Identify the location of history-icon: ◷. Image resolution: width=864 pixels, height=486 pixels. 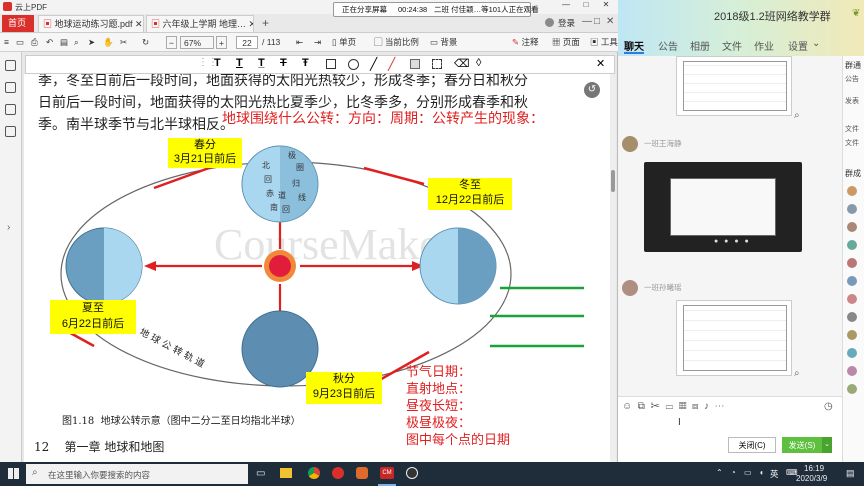
(828, 406).